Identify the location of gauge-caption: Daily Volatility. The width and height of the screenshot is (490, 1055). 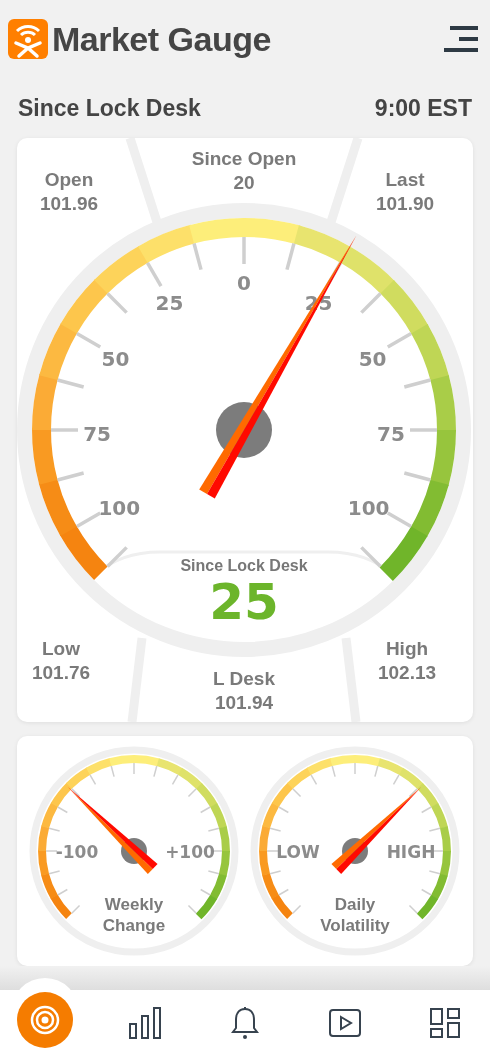
(355, 915).